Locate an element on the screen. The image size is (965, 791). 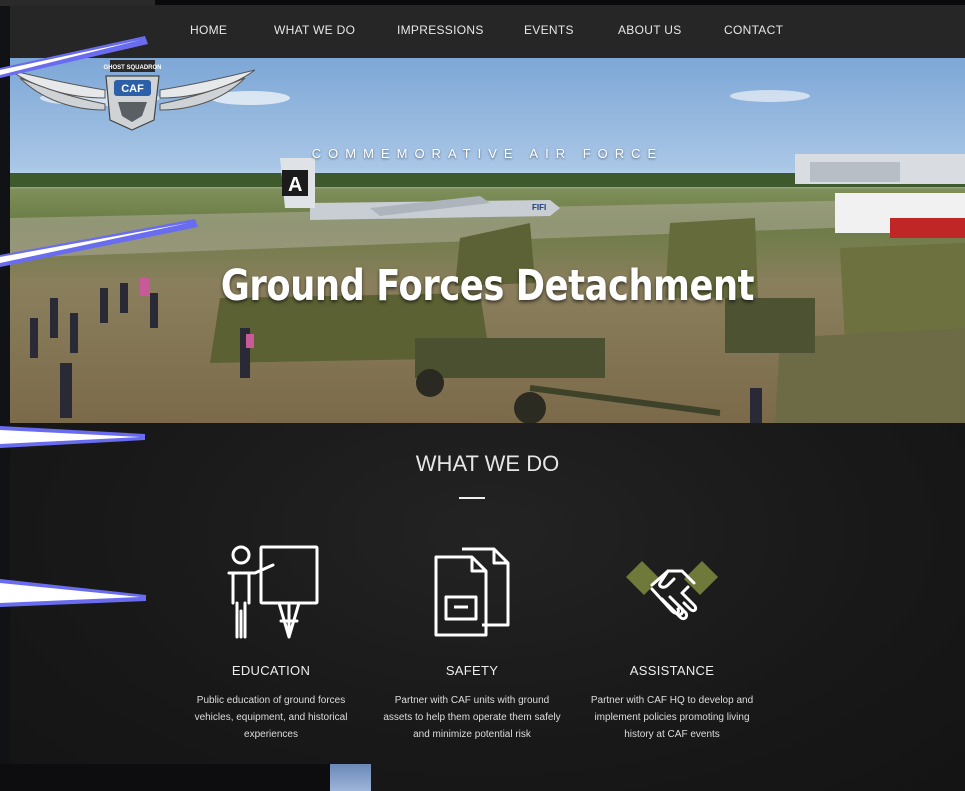
hero-title: Ground Forces Detachment is located at coordinates (487, 286).